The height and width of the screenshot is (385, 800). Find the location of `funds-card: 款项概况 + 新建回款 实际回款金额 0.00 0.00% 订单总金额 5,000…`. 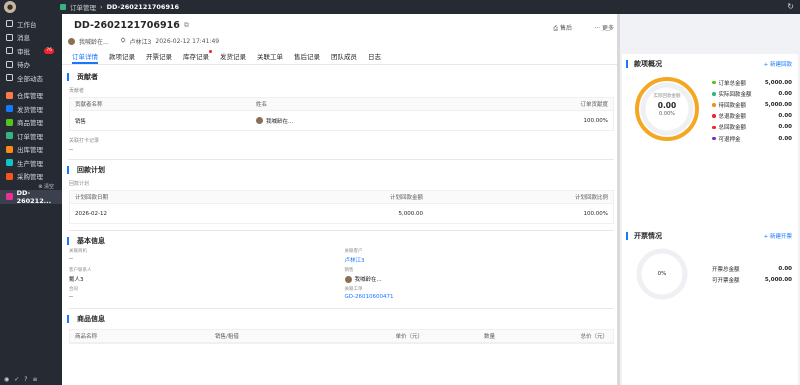

funds-card: 款项概况 + 新建回款 实际回款金额 0.00 0.00% 订单总金额 5,000… is located at coordinates (710, 144).